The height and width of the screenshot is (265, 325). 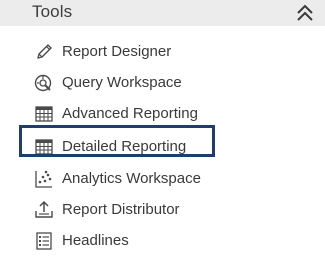 What do you see at coordinates (162, 13) in the screenshot?
I see `tools-header: Tools` at bounding box center [162, 13].